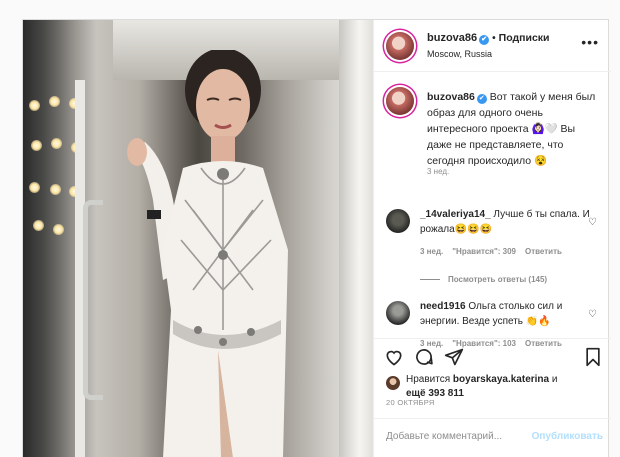 The width and height of the screenshot is (620, 457). Describe the element at coordinates (451, 97) in the screenshot. I see `caption-username: buzova86` at that location.